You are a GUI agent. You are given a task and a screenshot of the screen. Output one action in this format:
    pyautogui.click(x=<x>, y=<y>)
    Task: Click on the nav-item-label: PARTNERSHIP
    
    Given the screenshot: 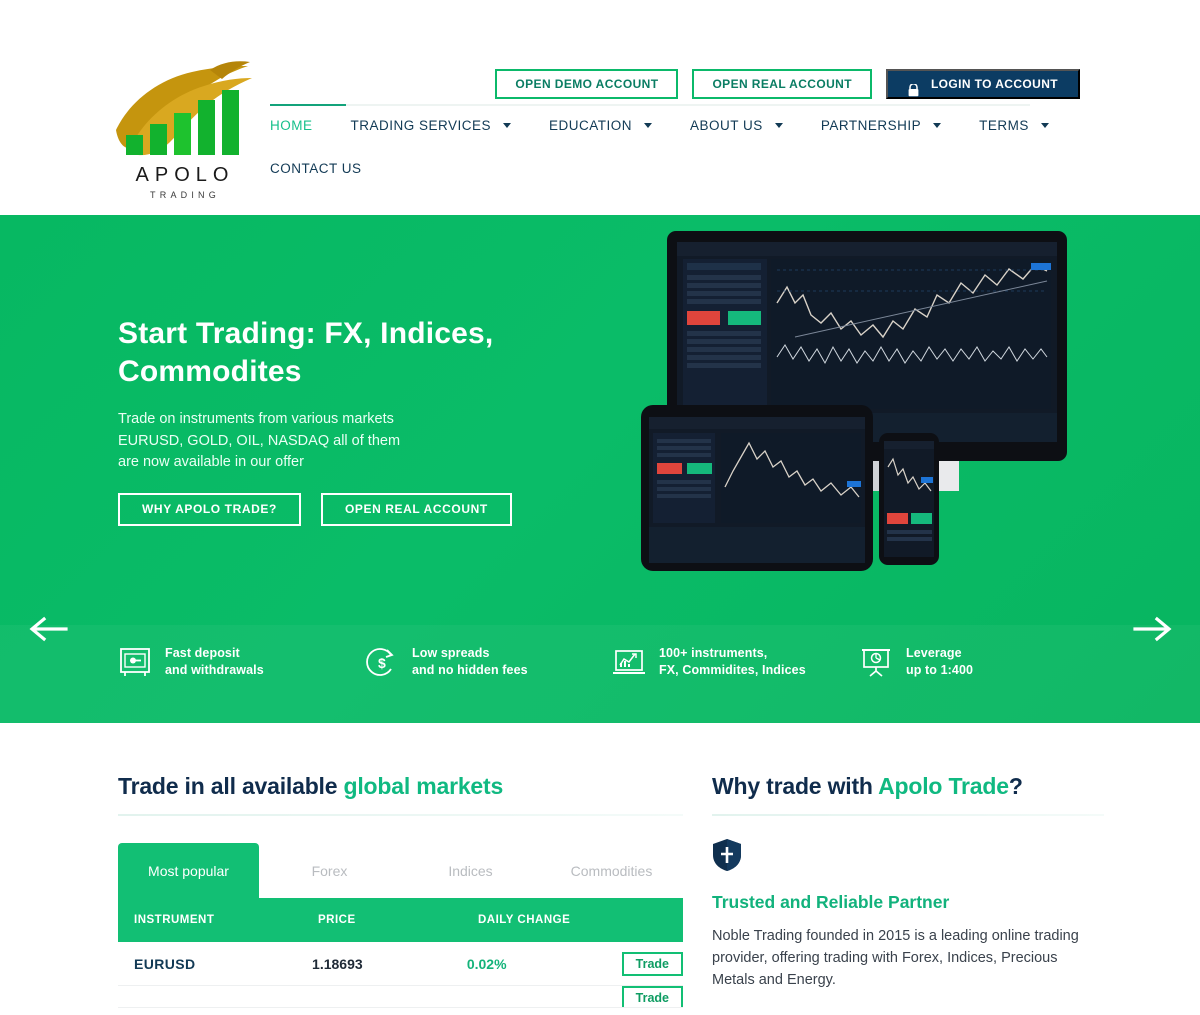 What is the action you would take?
    pyautogui.click(x=871, y=125)
    